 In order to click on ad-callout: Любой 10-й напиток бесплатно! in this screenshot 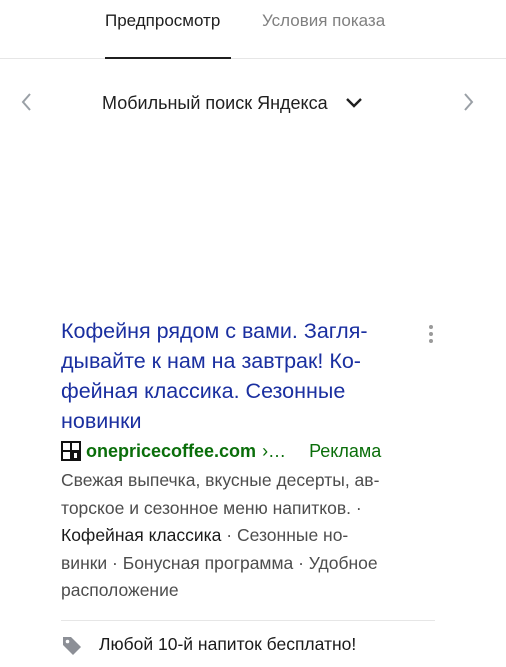, I will do `click(250, 645)`.